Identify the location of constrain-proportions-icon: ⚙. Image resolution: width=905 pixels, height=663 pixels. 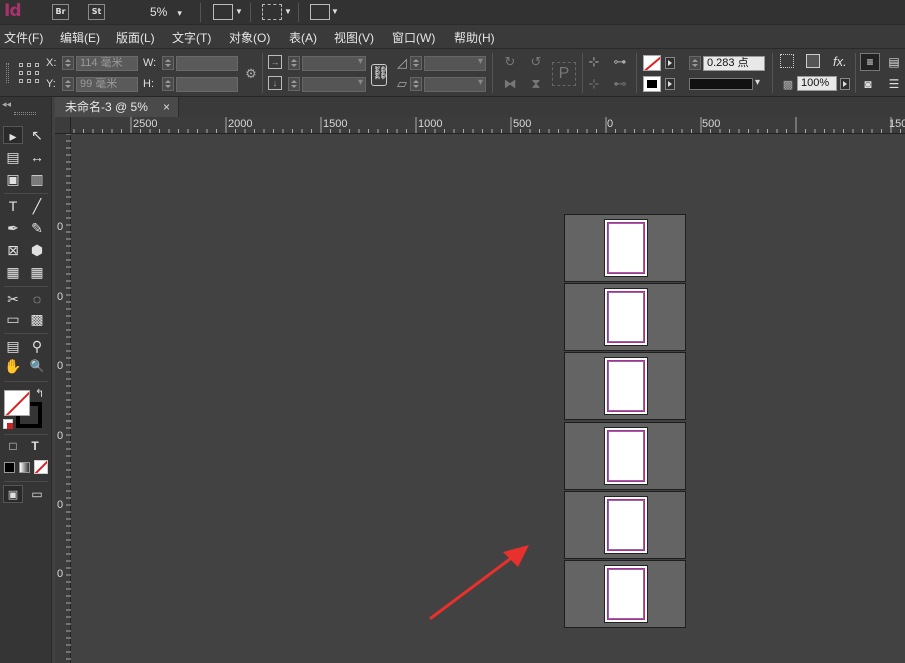
(251, 74).